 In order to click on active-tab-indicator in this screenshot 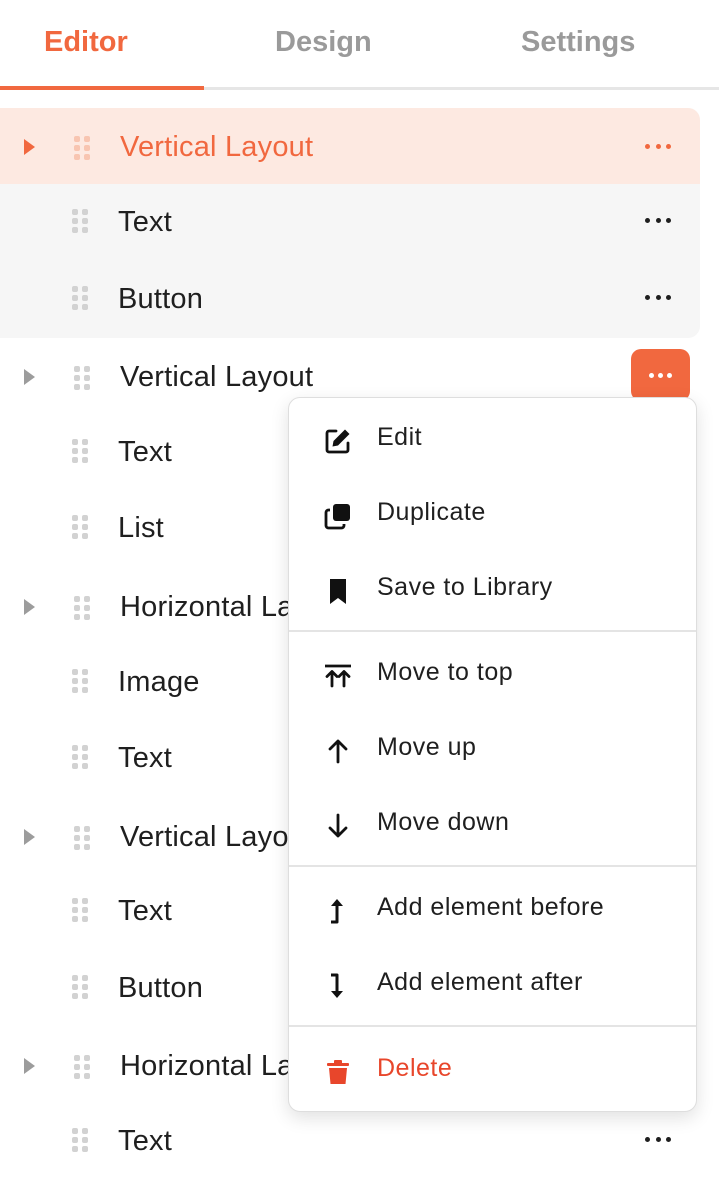, I will do `click(102, 88)`.